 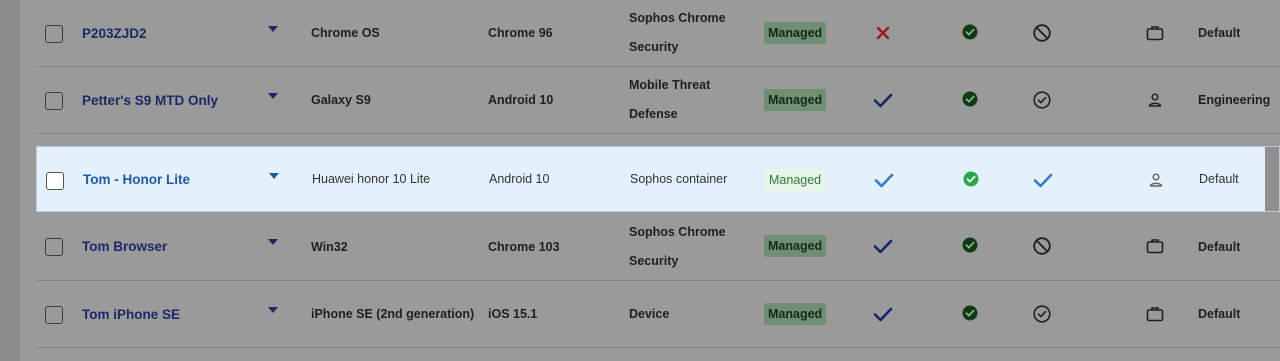 I want to click on device-name-link: Tom - Honor Lite, so click(x=136, y=179).